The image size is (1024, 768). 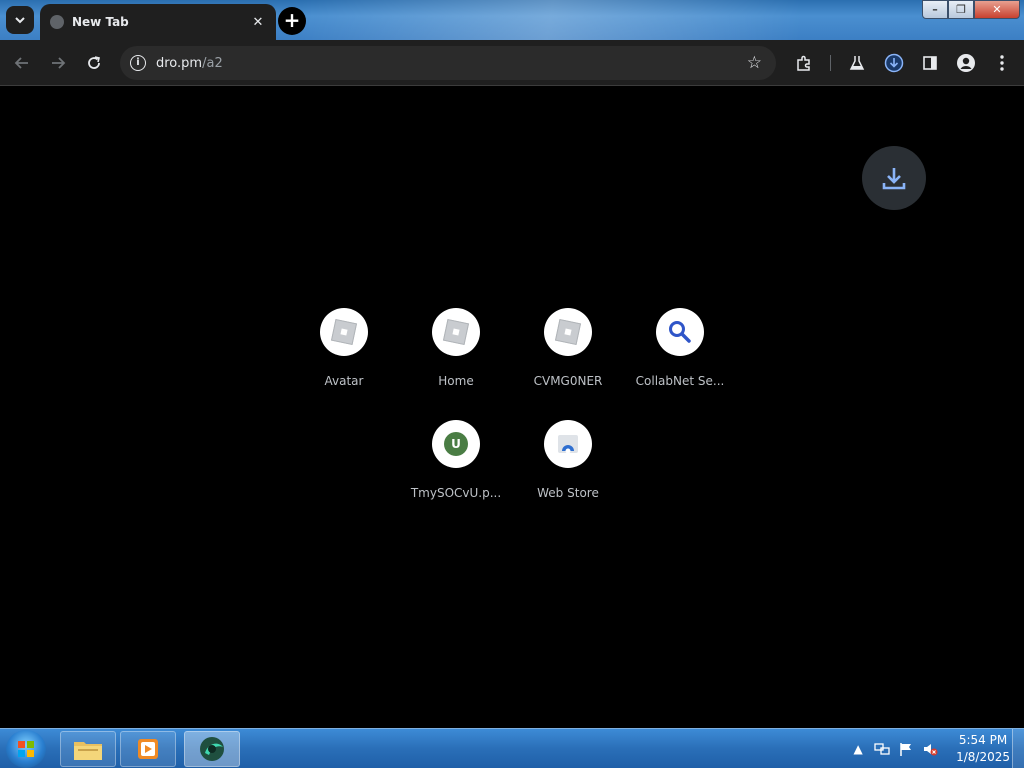 What do you see at coordinates (935, 9) in the screenshot?
I see `minimize-button: –` at bounding box center [935, 9].